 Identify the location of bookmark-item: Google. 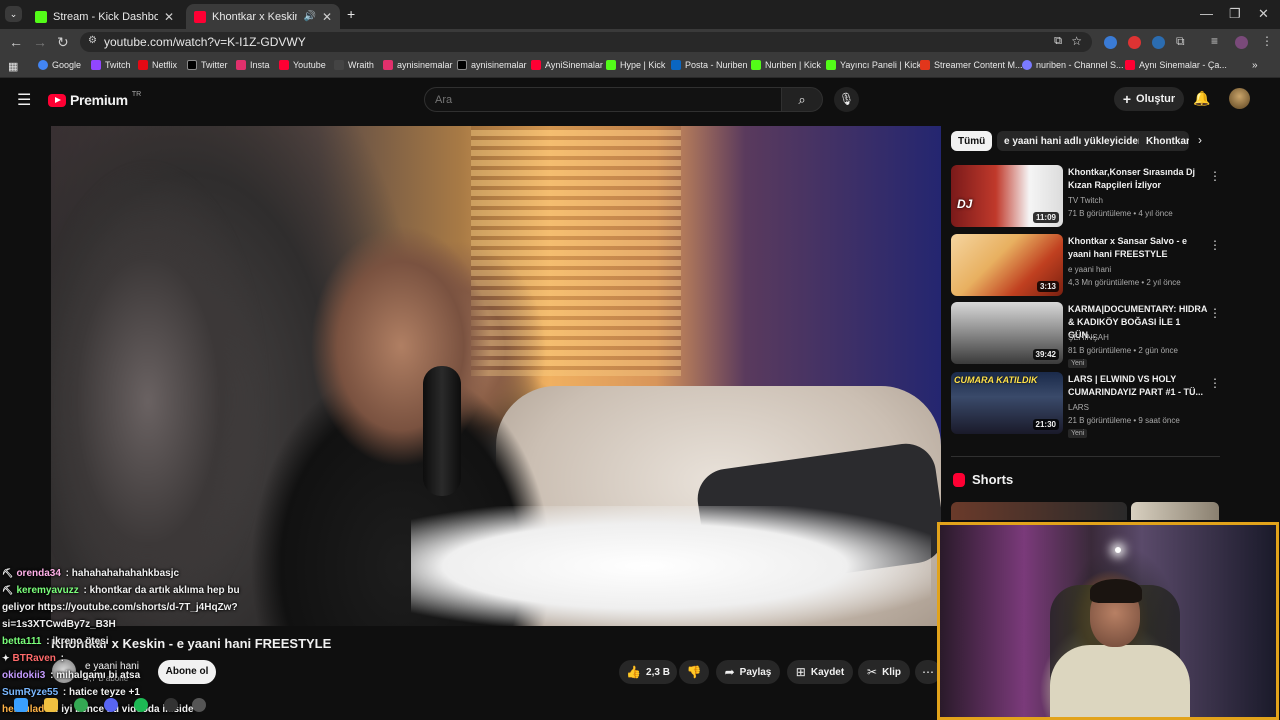
(59, 65).